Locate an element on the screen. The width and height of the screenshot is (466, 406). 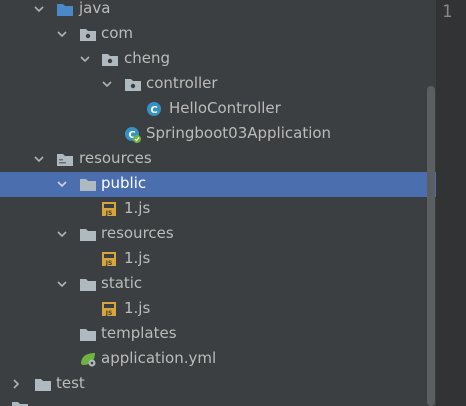
java-class-icon: C is located at coordinates (155, 109).